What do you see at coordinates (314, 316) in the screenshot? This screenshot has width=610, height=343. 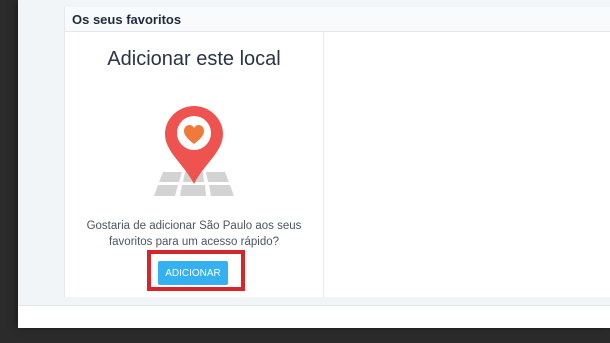 I see `bottom-bar` at bounding box center [314, 316].